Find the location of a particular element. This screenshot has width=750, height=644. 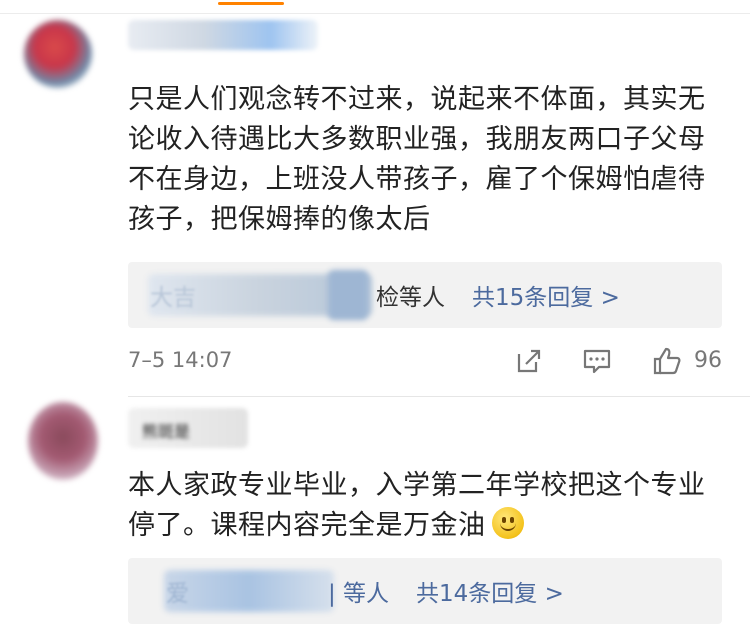

thumbs-up-icon is located at coordinates (667, 361).